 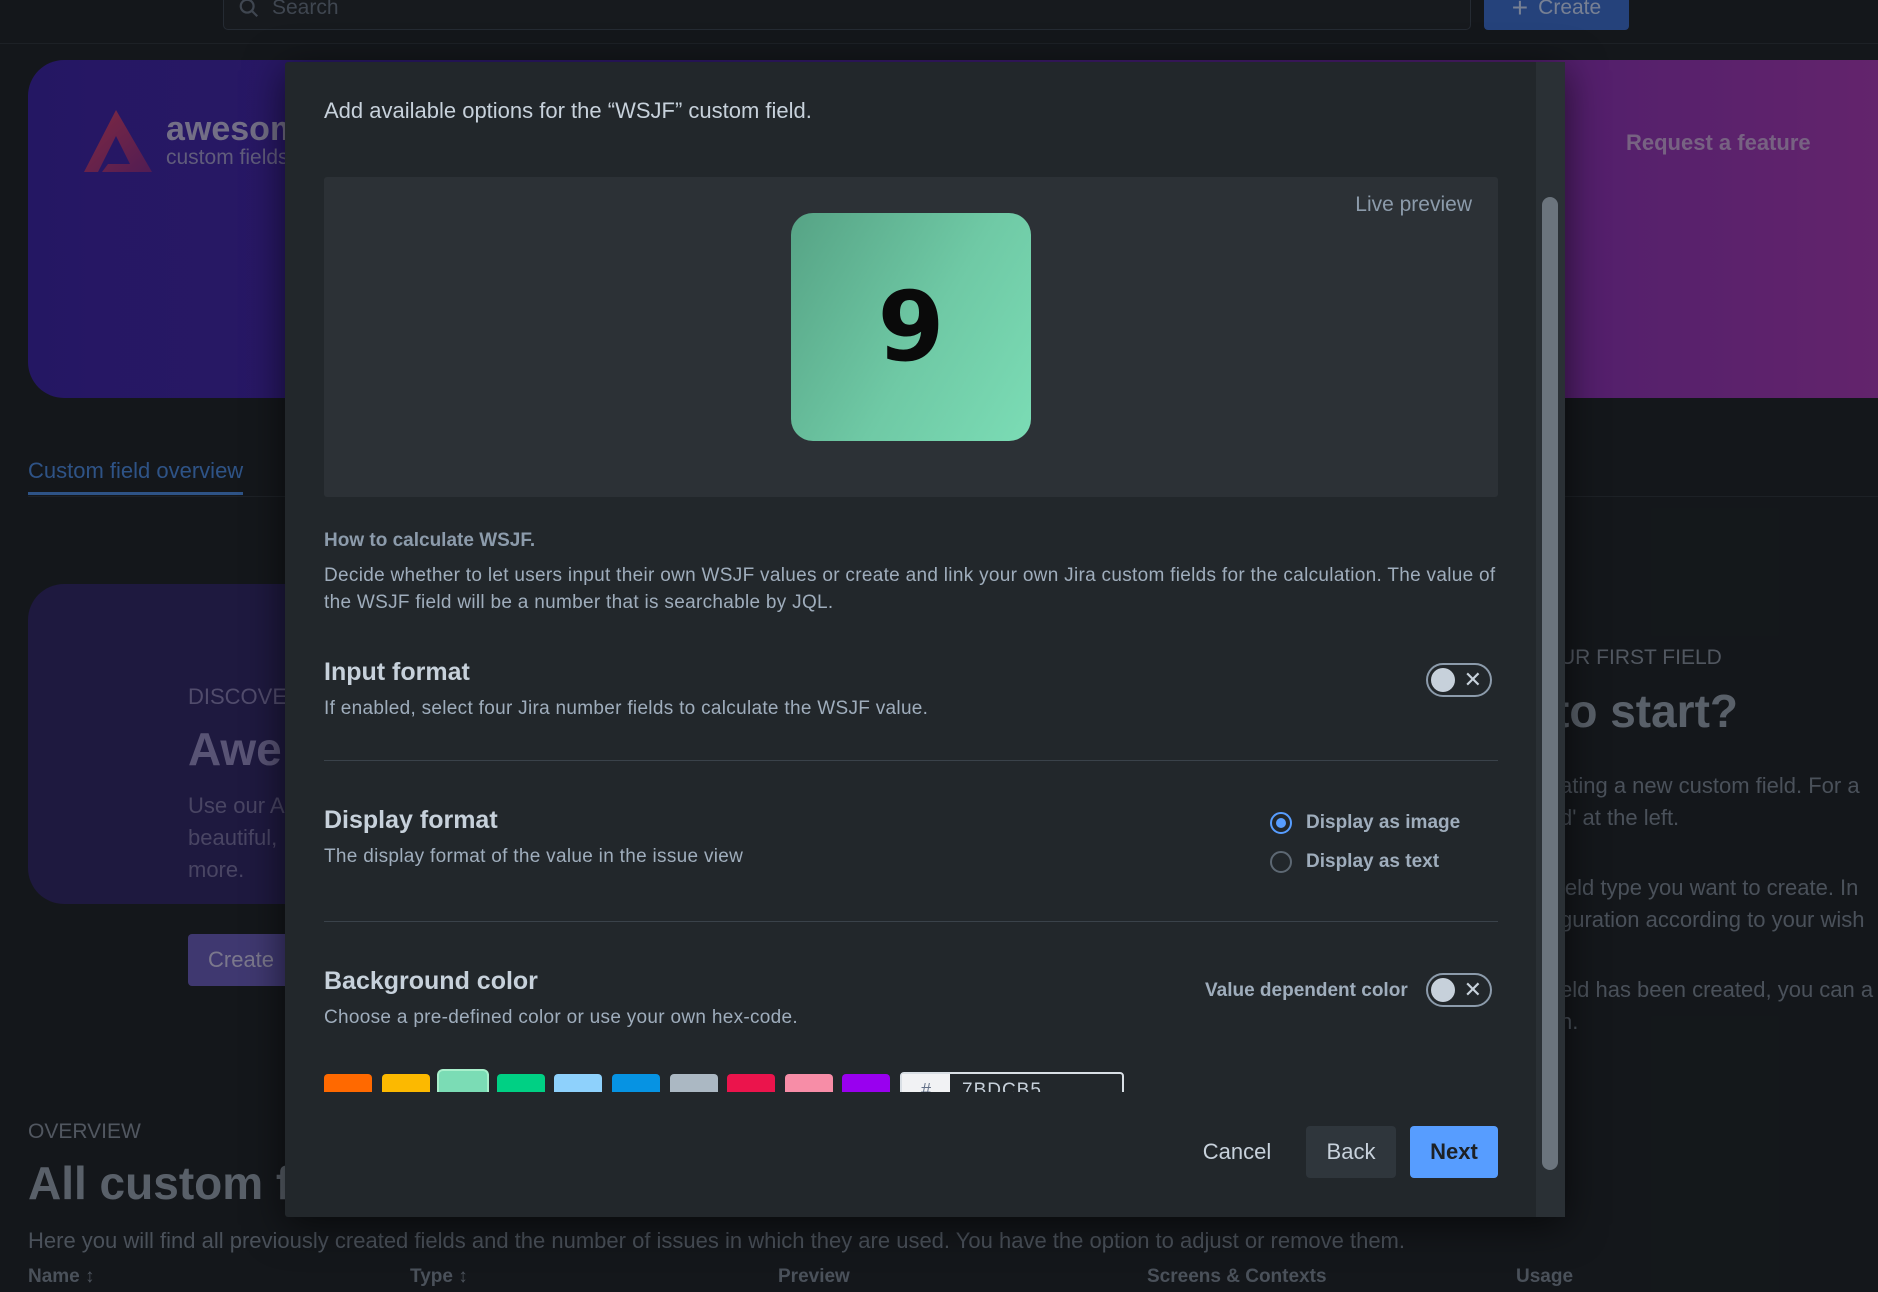 What do you see at coordinates (431, 981) in the screenshot?
I see `background-color-title: Background color` at bounding box center [431, 981].